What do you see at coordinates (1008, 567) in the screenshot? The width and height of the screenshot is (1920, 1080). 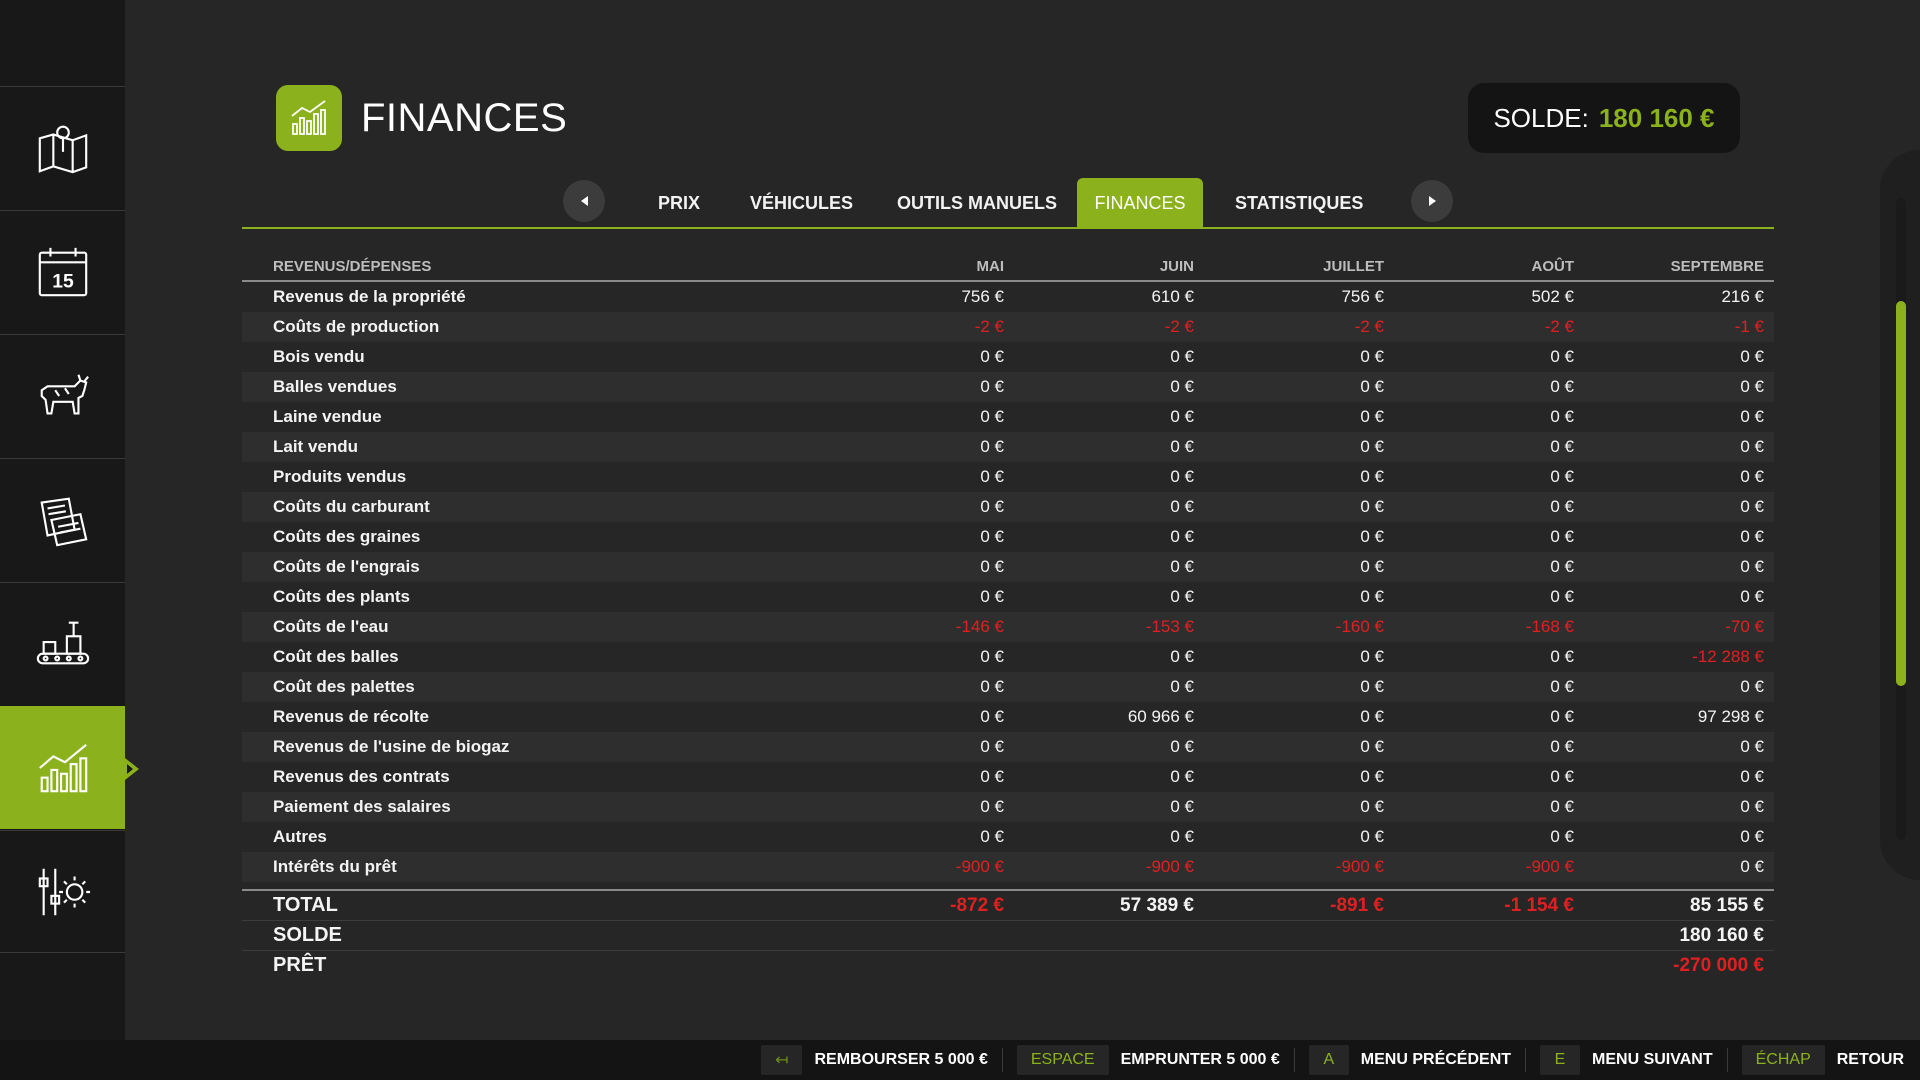 I see `table-row: Coûts de l'engrais 0 € 0 € 0 € 0 € 0 €` at bounding box center [1008, 567].